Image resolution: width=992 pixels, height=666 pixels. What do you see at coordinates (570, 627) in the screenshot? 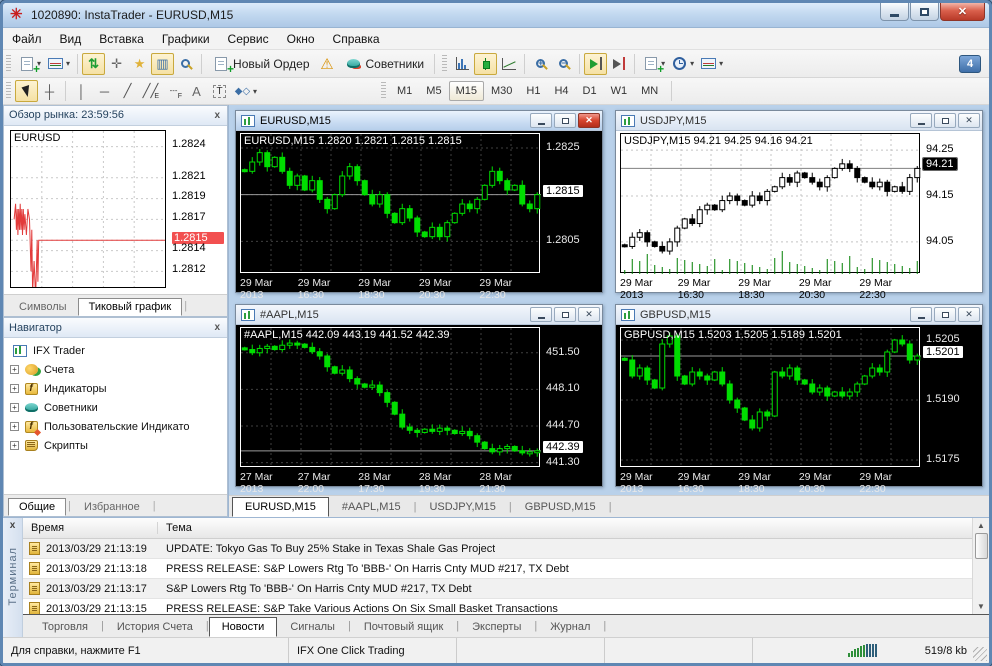
I see `terminal-tab-журнал: Журнал` at bounding box center [570, 627].